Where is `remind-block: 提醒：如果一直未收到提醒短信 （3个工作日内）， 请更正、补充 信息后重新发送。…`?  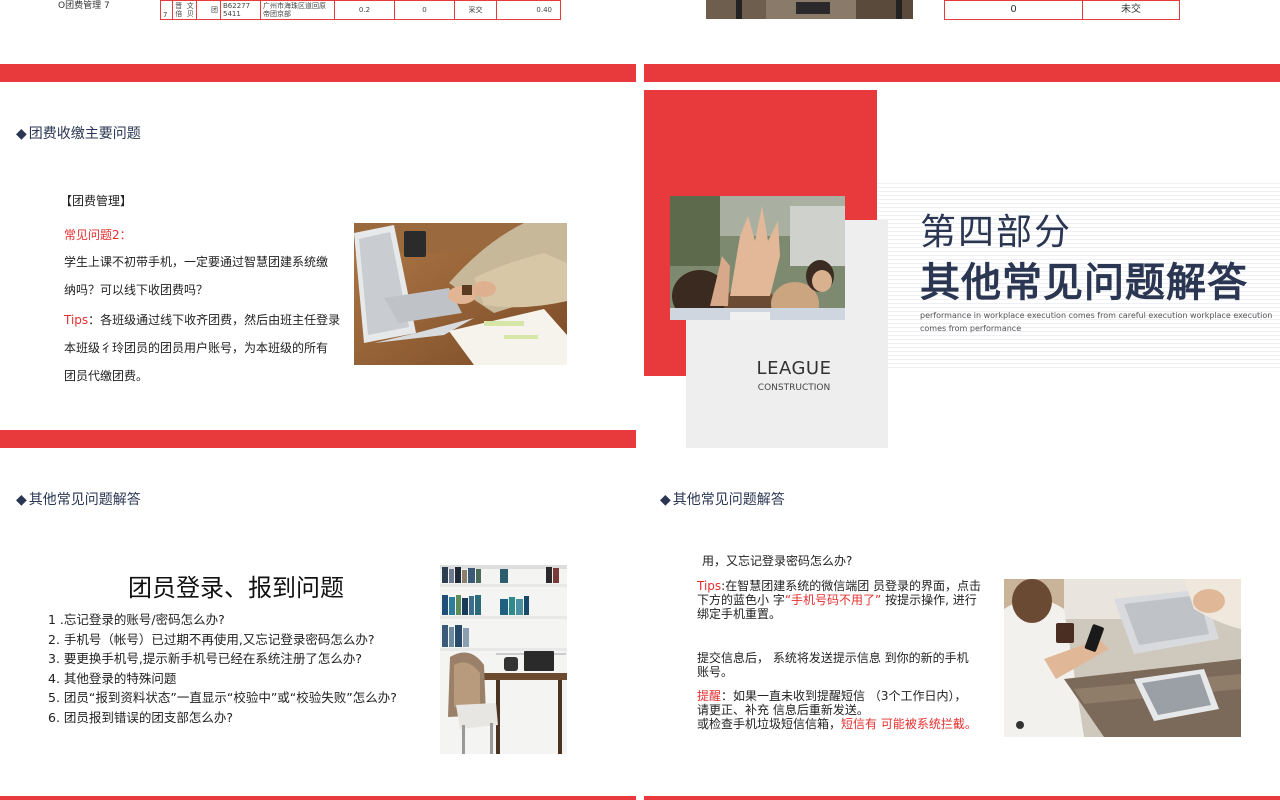 remind-block: 提醒：如果一直未收到提醒短信 （3个工作日内）， 请更正、补充 信息后重新发送。… is located at coordinates (837, 710).